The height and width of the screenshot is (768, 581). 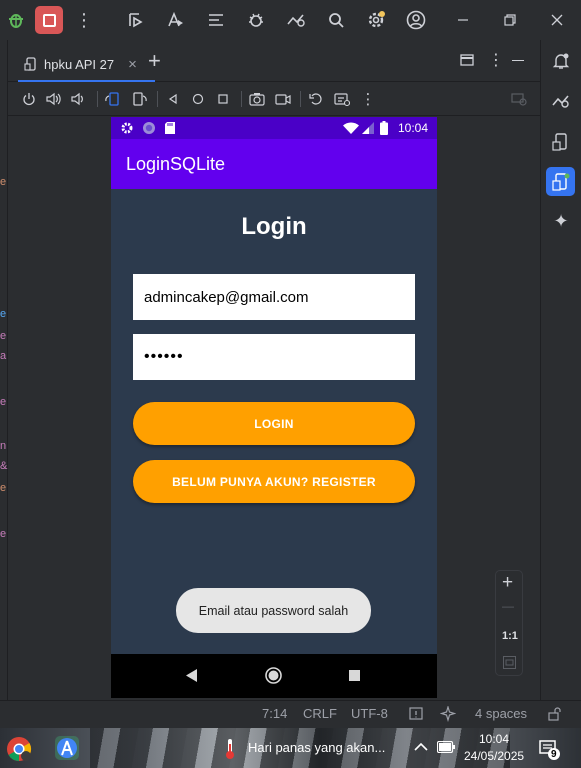 I want to click on app-toolbar: LoginSQLite, so click(x=274, y=164).